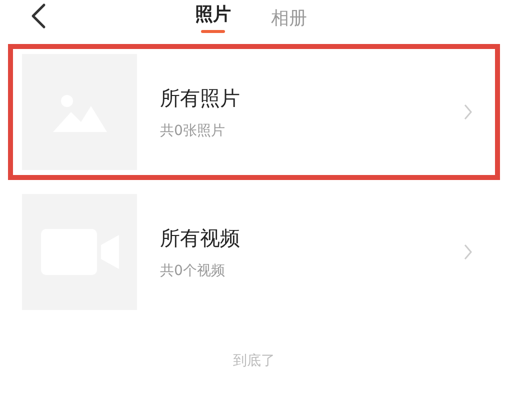 The width and height of the screenshot is (508, 400). What do you see at coordinates (200, 98) in the screenshot?
I see `album-title: 所有照片` at bounding box center [200, 98].